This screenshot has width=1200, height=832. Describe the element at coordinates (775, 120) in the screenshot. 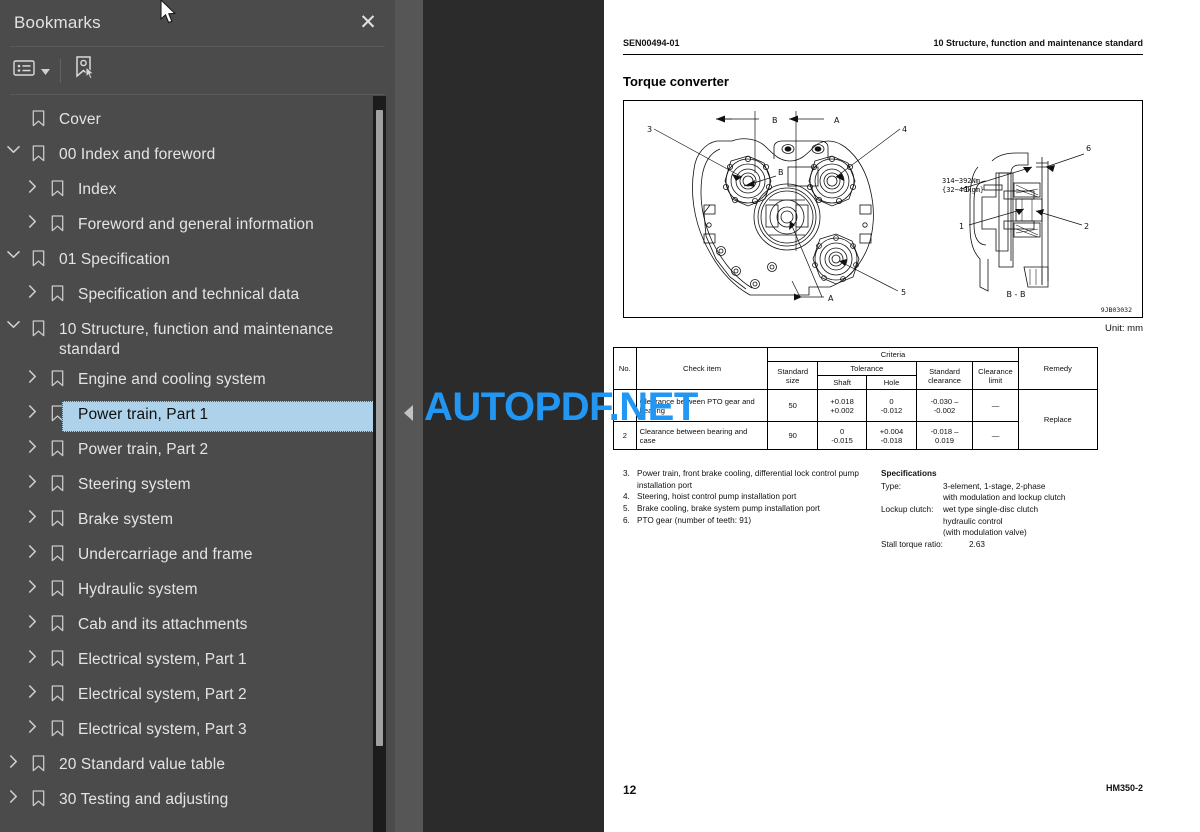

I see `section-mark-b-top: B` at that location.